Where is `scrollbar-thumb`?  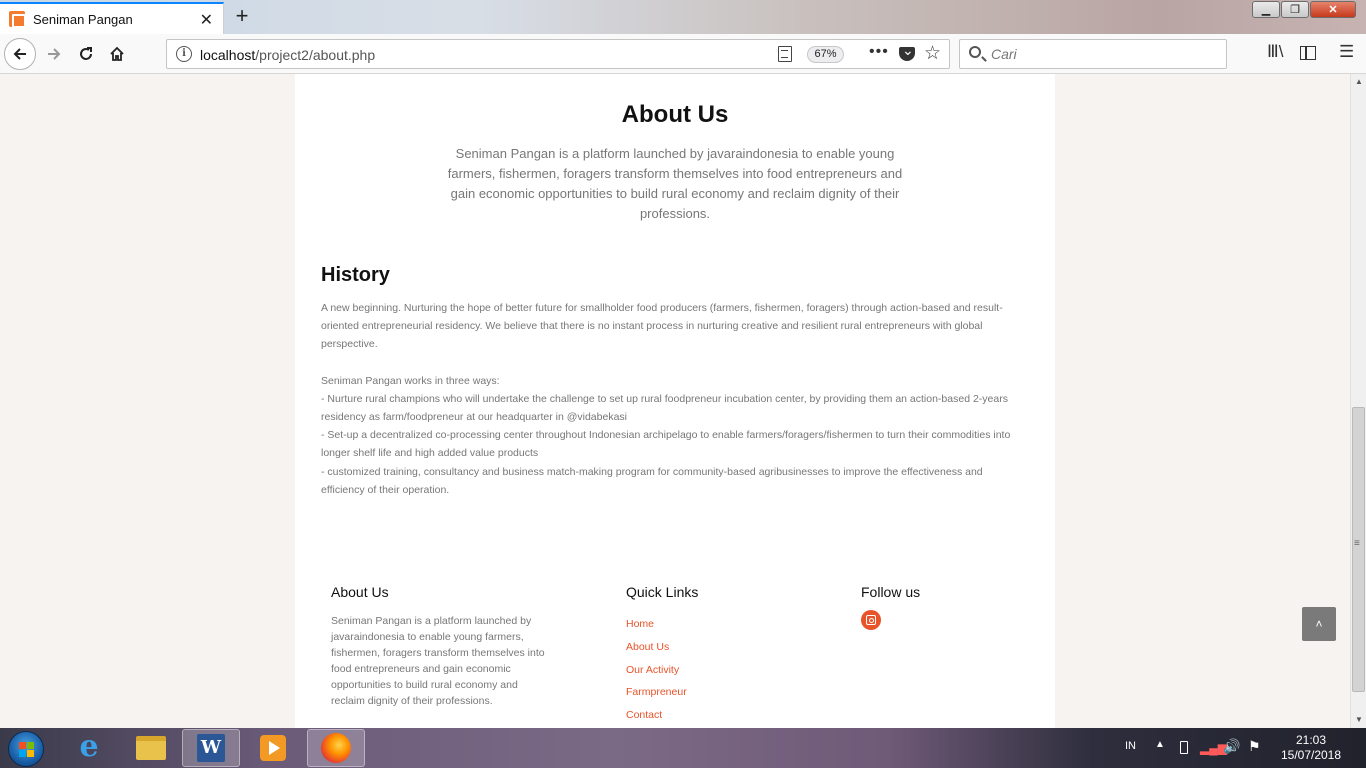
scrollbar-thumb is located at coordinates (1358, 549).